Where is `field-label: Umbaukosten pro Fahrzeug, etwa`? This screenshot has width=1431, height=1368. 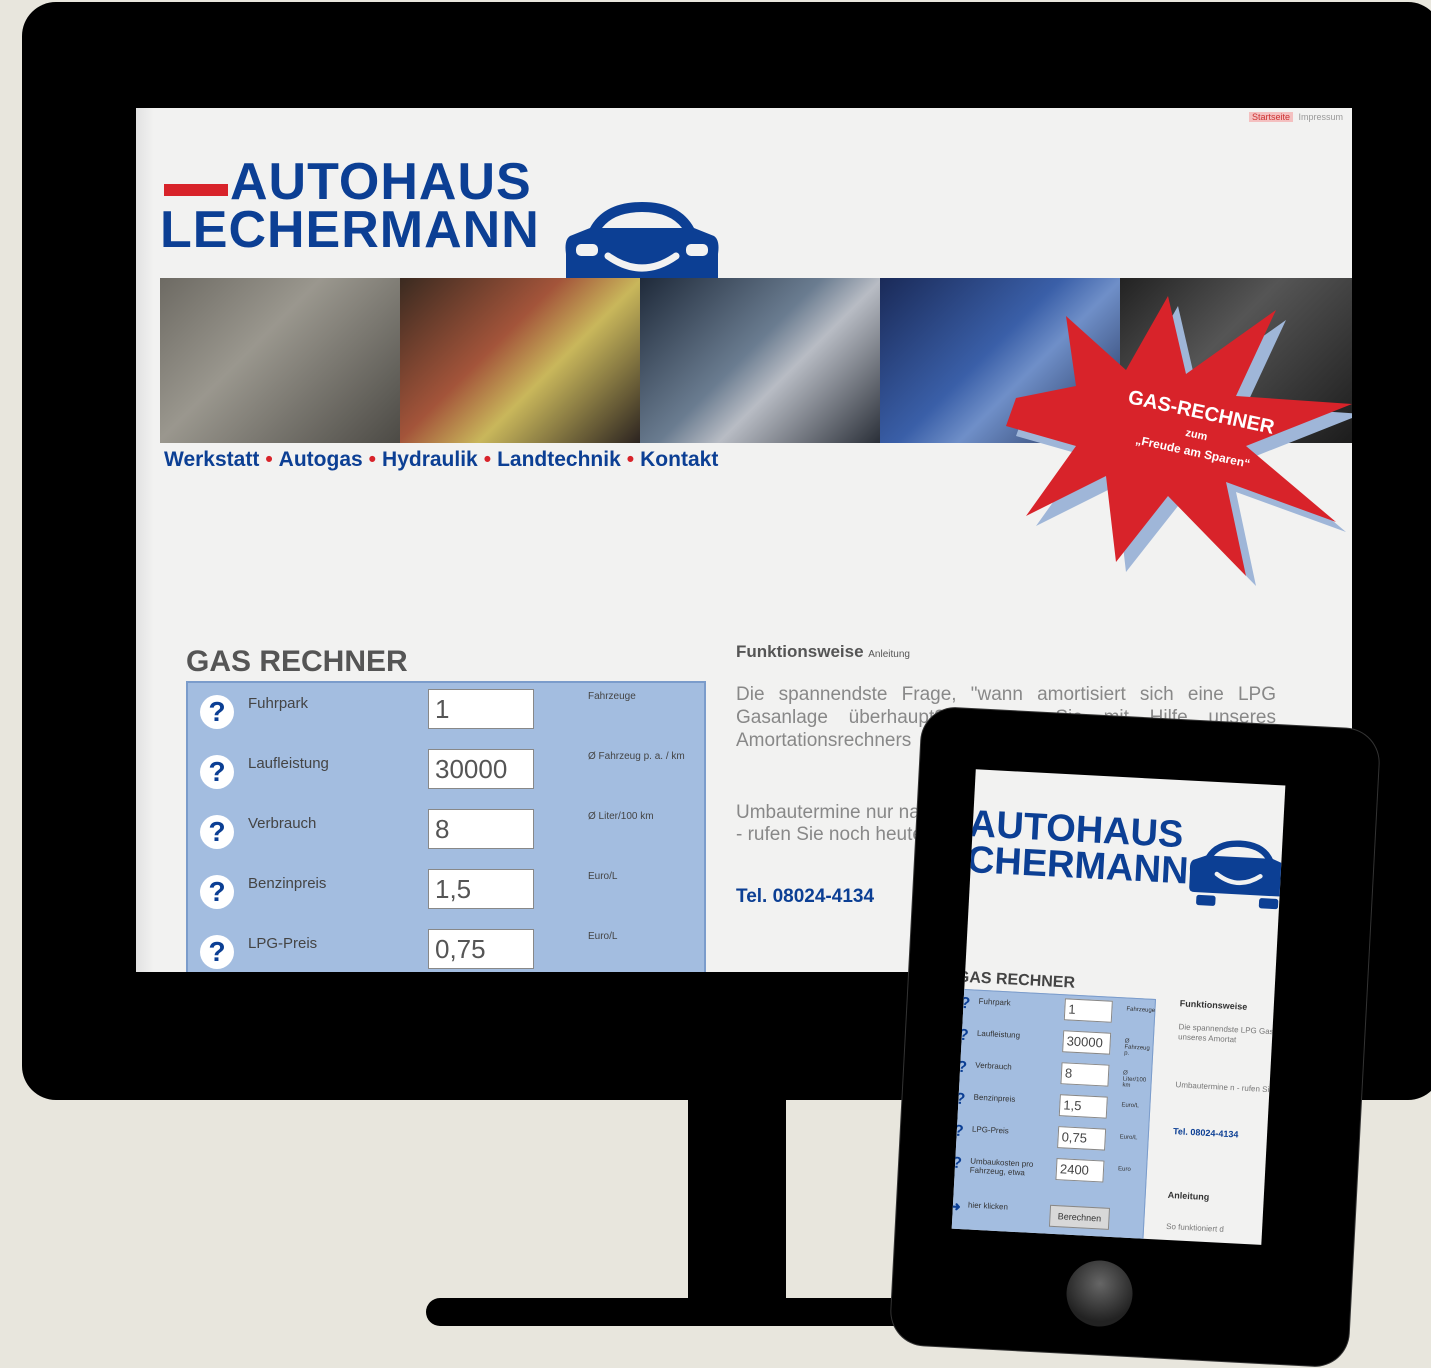 field-label: Umbaukosten pro Fahrzeug, etwa is located at coordinates (1001, 1167).